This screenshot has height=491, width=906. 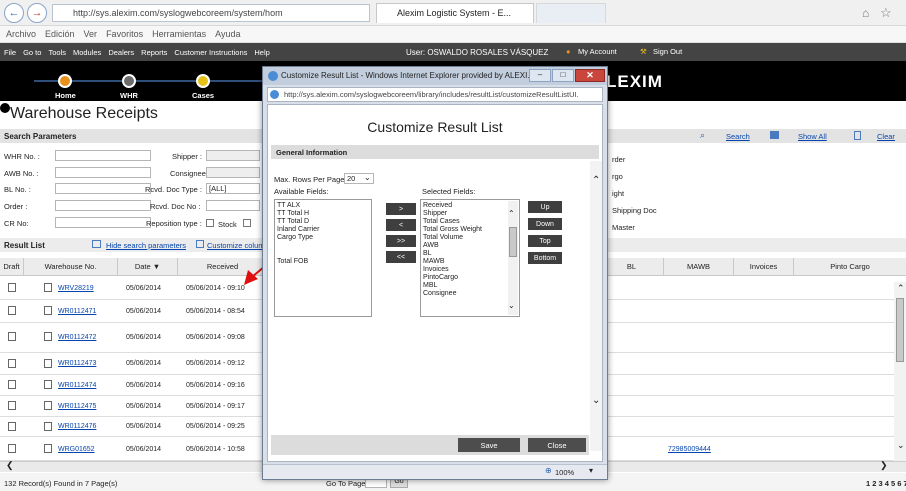 What do you see at coordinates (464, 214) in the screenshot?
I see `selected-field: Shipper` at bounding box center [464, 214].